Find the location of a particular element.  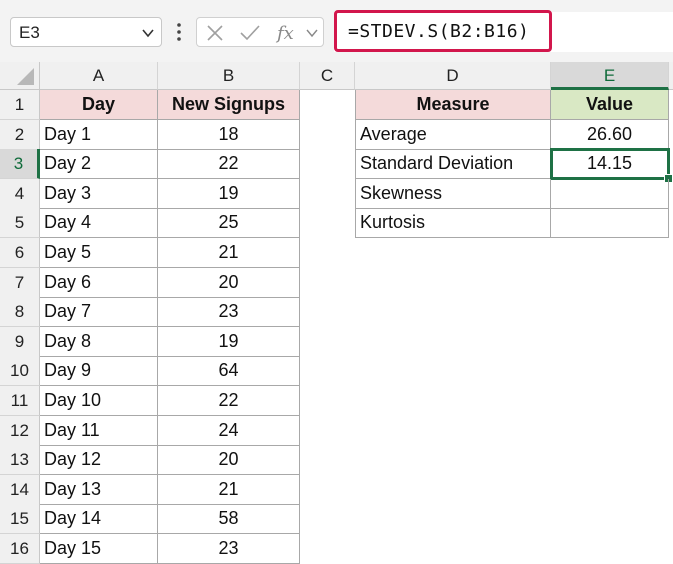

table-row-day: Day 5 is located at coordinates (99, 253).